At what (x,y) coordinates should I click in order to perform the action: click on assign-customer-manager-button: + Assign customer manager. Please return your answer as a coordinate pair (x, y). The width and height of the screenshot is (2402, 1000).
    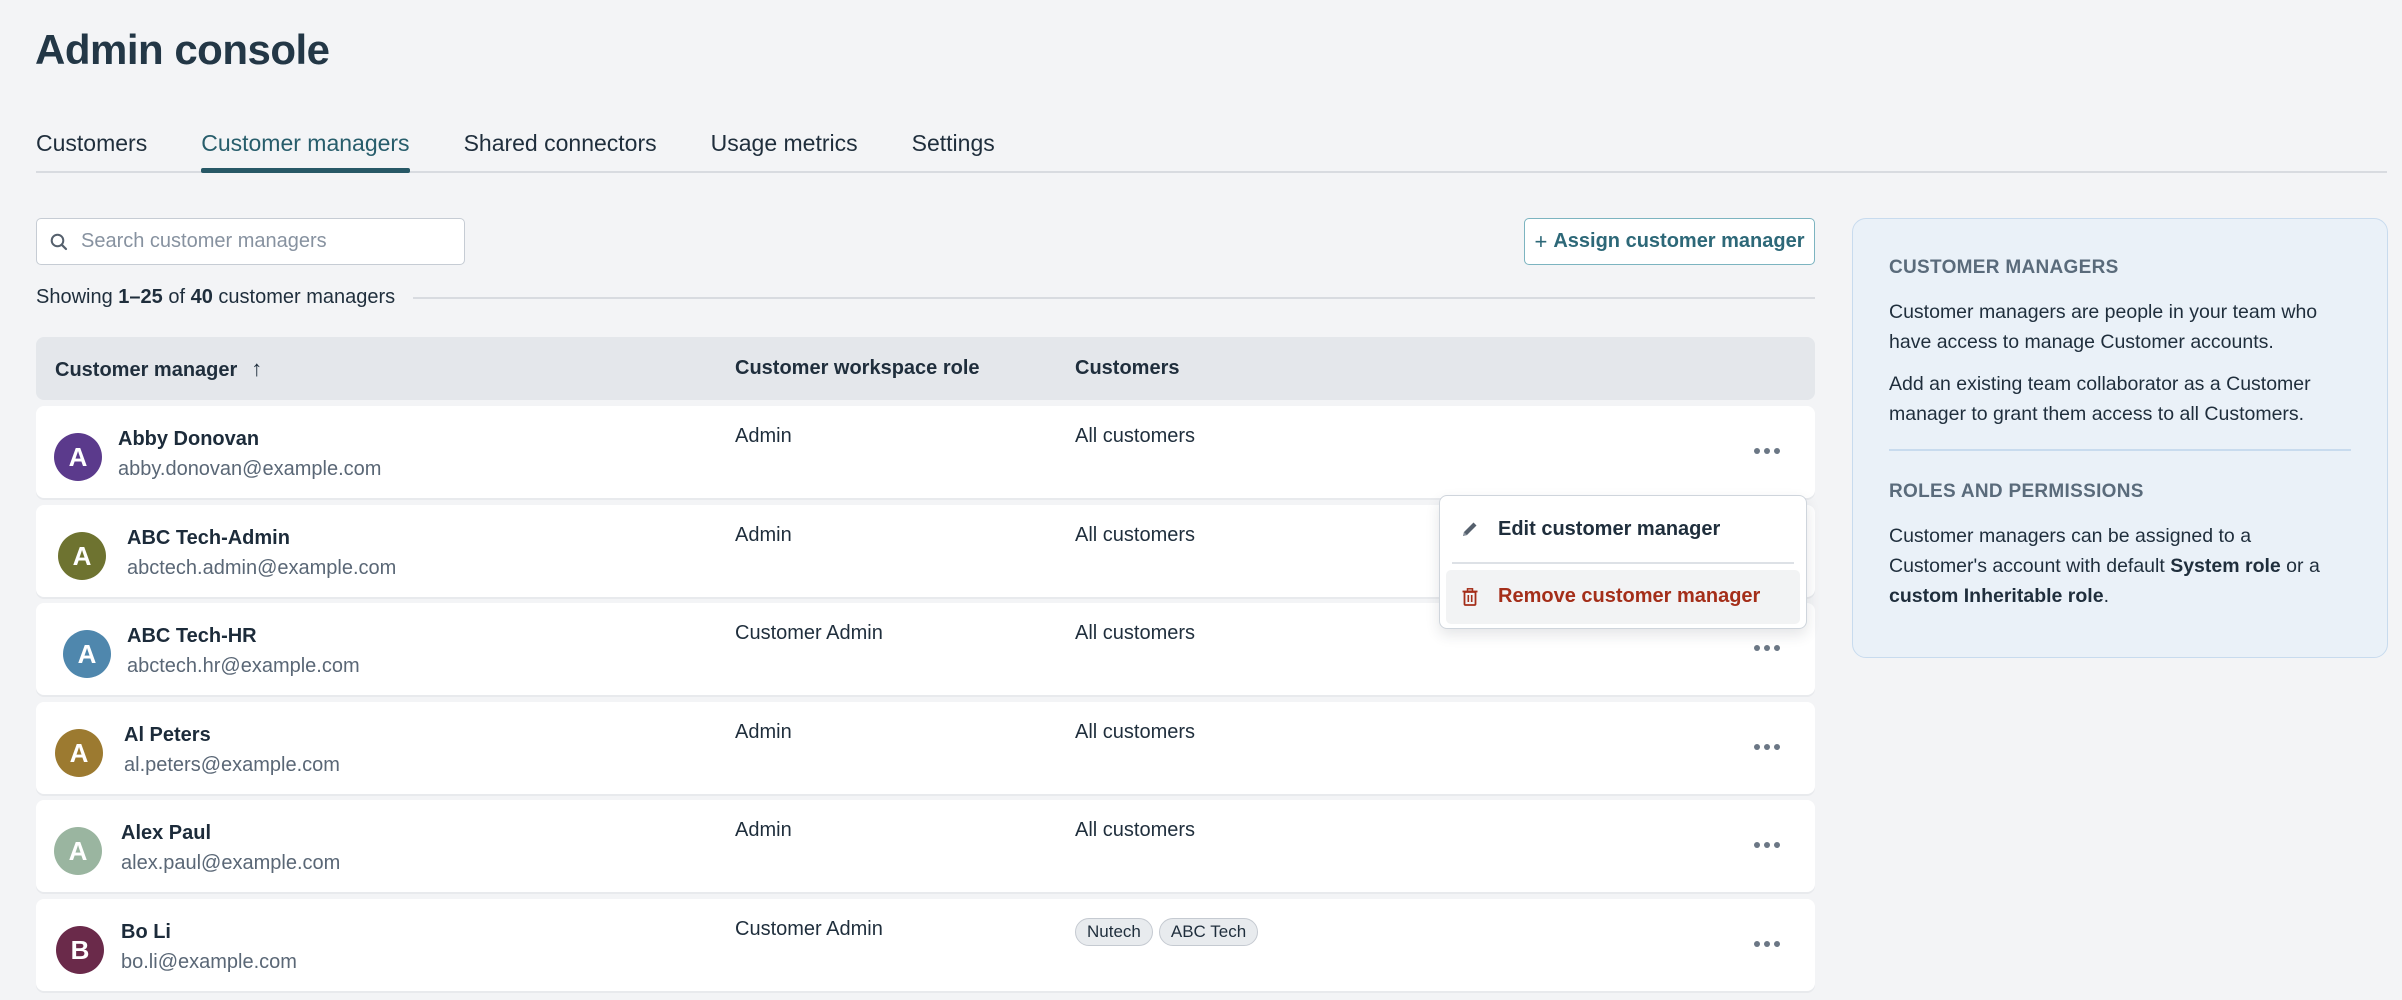
    Looking at the image, I should click on (1669, 241).